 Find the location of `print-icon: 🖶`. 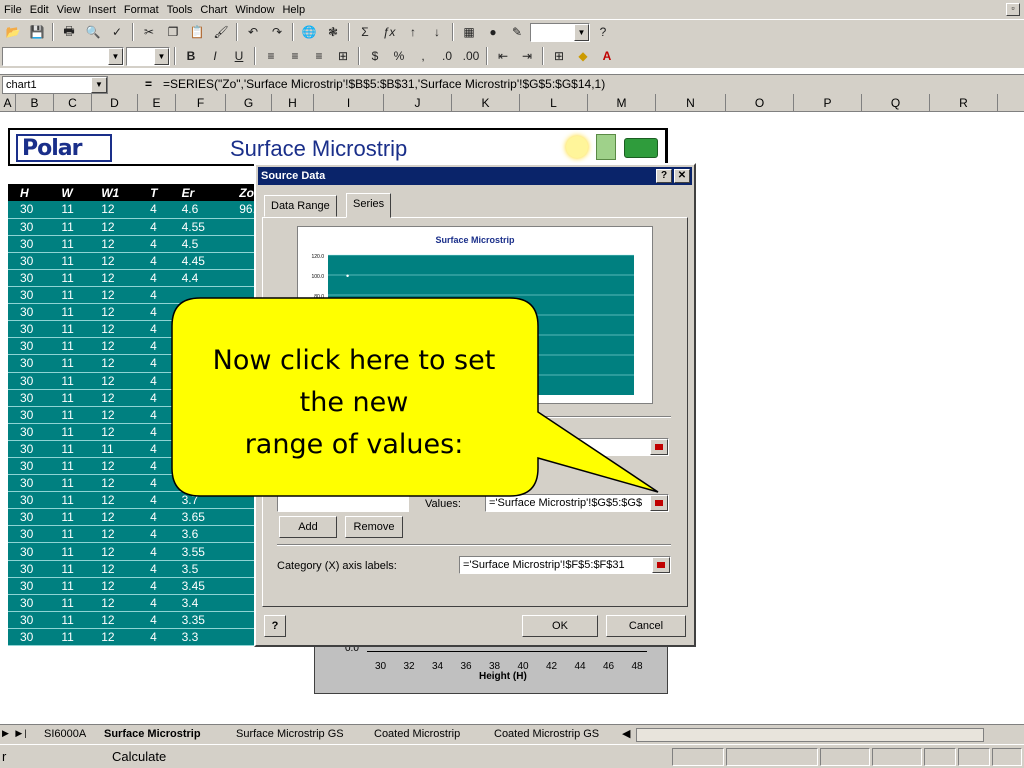

print-icon: 🖶 is located at coordinates (69, 32).